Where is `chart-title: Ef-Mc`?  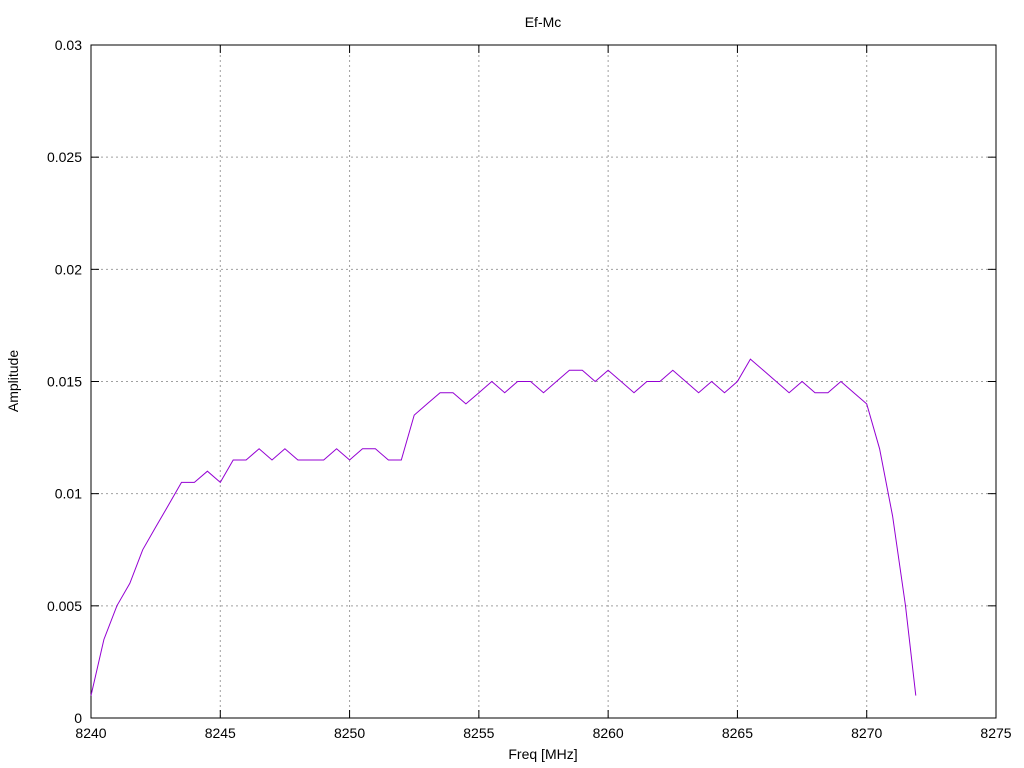
chart-title: Ef-Mc is located at coordinates (543, 22).